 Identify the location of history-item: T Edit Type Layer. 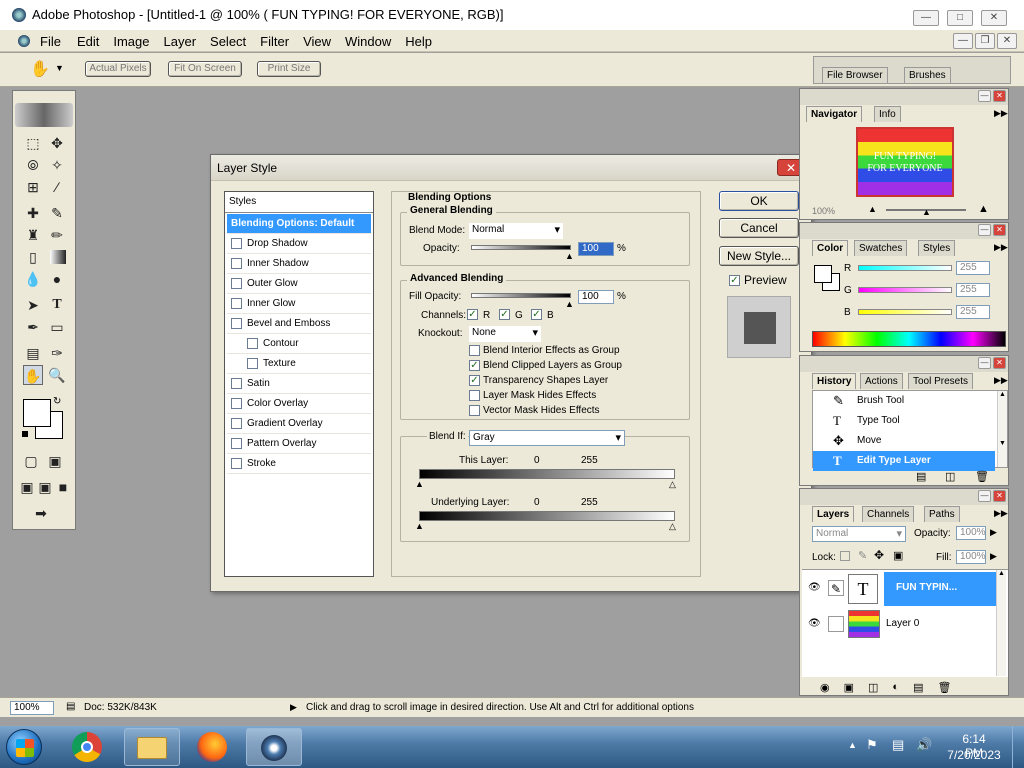
(904, 461).